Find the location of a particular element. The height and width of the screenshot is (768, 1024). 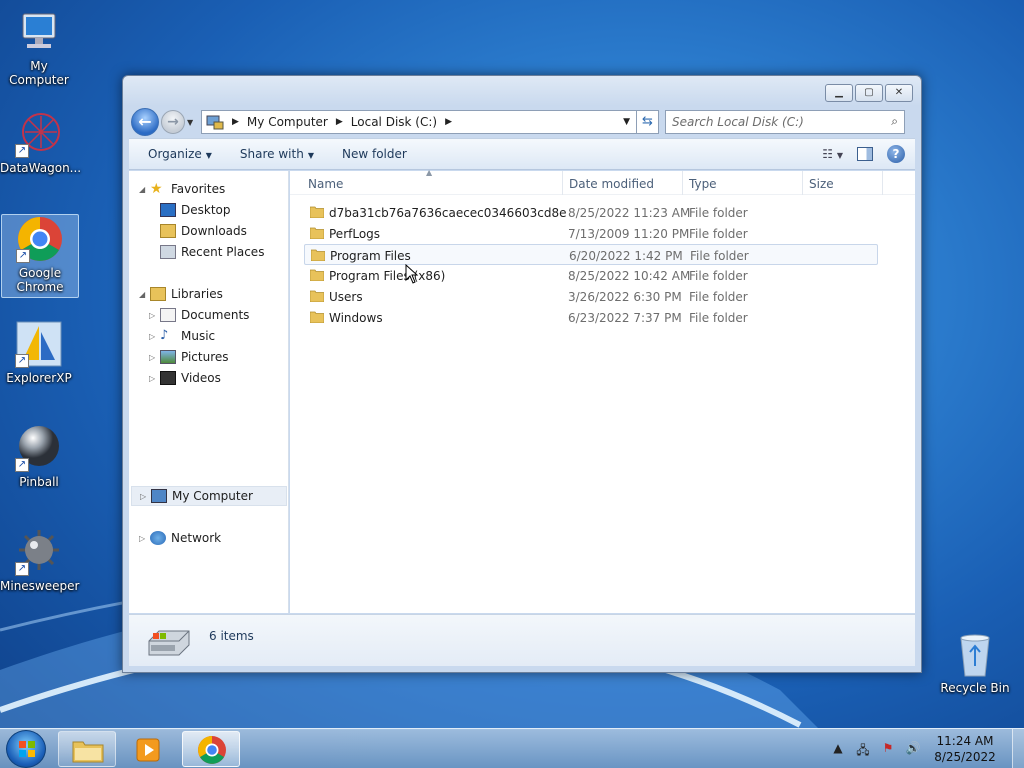

desktop-icon-label: Google Chrome is located at coordinates (40, 280).